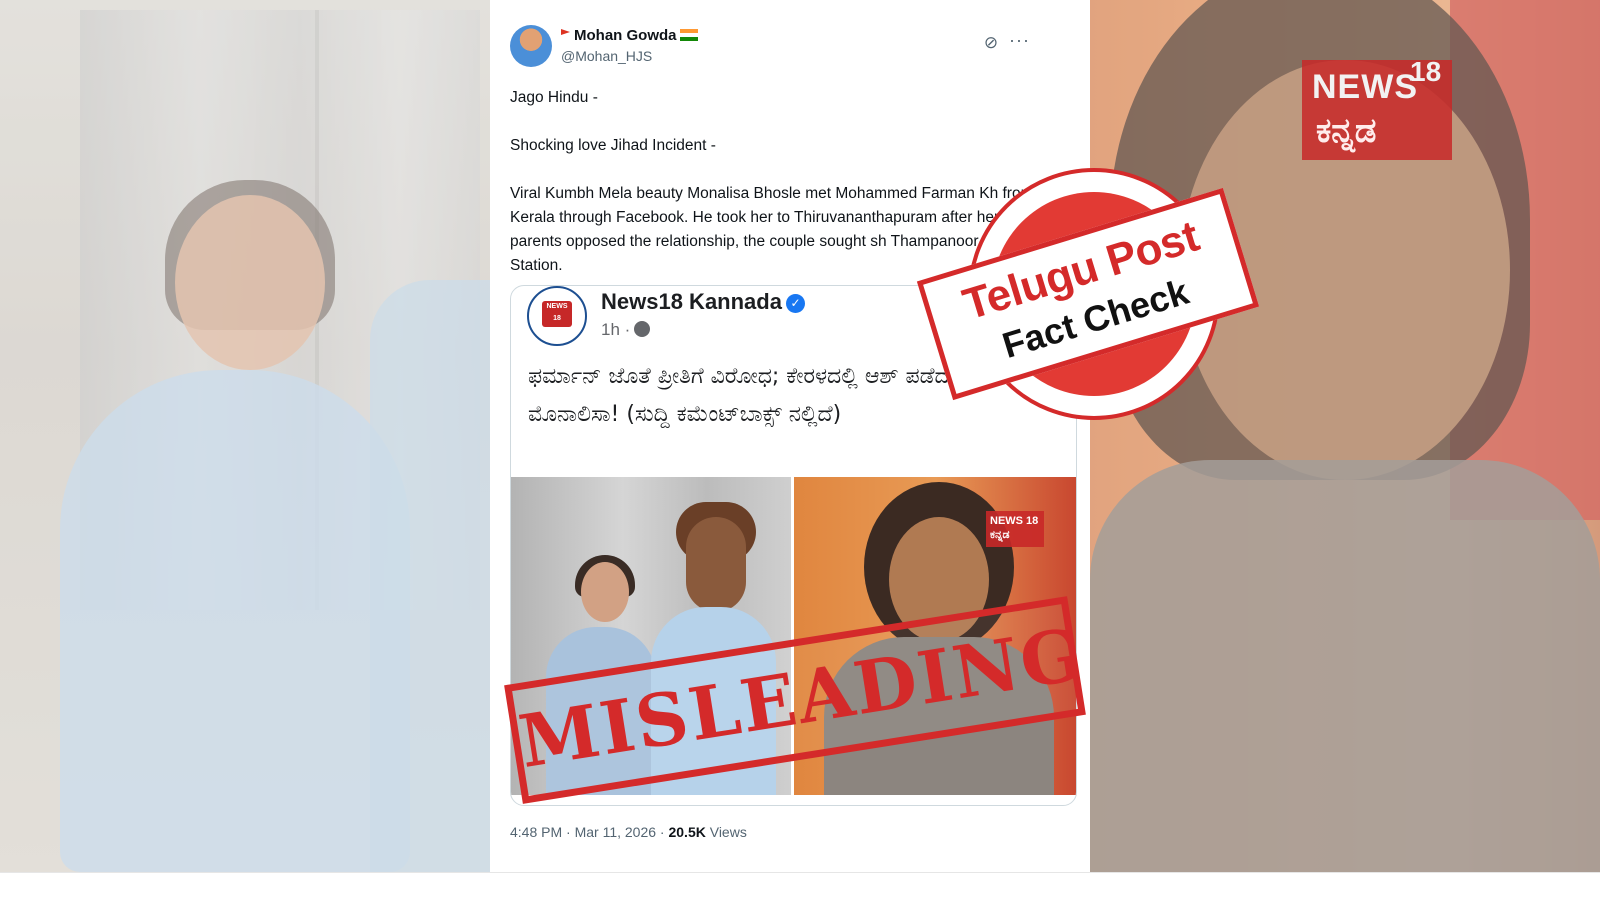 The image size is (1600, 900). I want to click on quoted-post-meta: 1h ·, so click(626, 330).